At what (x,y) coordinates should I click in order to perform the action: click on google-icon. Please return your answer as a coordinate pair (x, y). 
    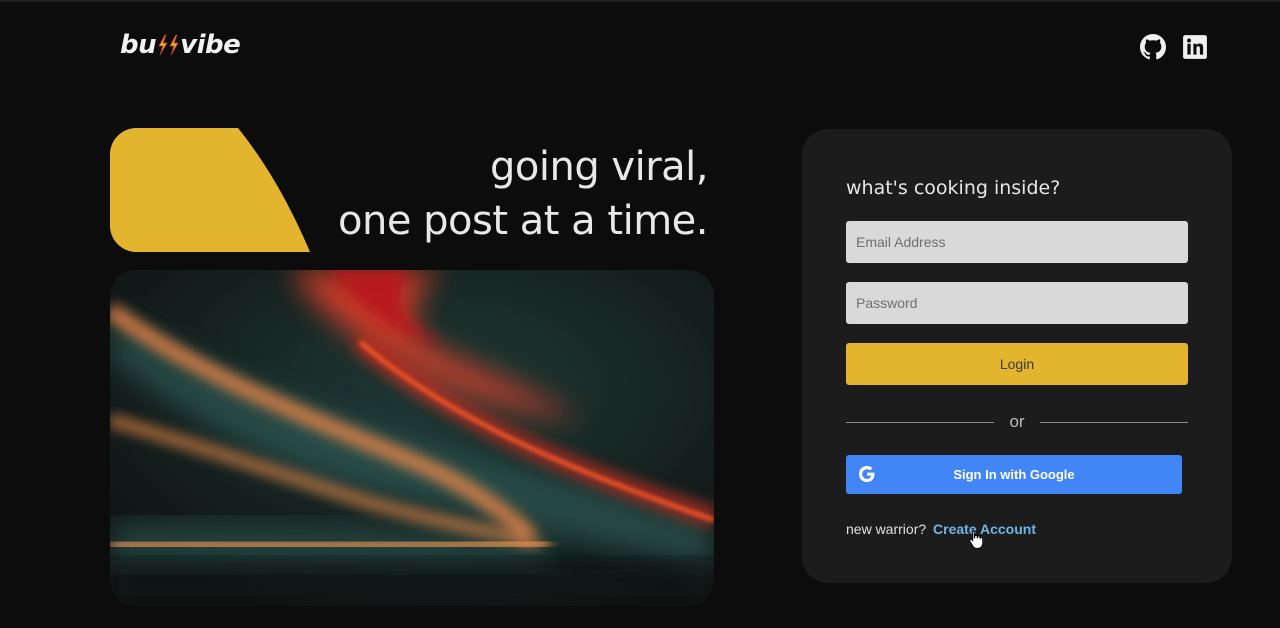
    Looking at the image, I should click on (867, 474).